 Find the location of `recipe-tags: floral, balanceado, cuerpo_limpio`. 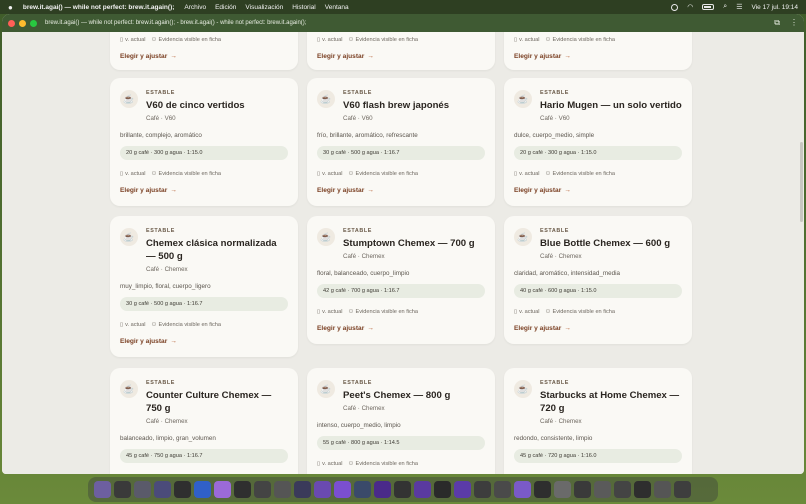

recipe-tags: floral, balanceado, cuerpo_limpio is located at coordinates (363, 273).